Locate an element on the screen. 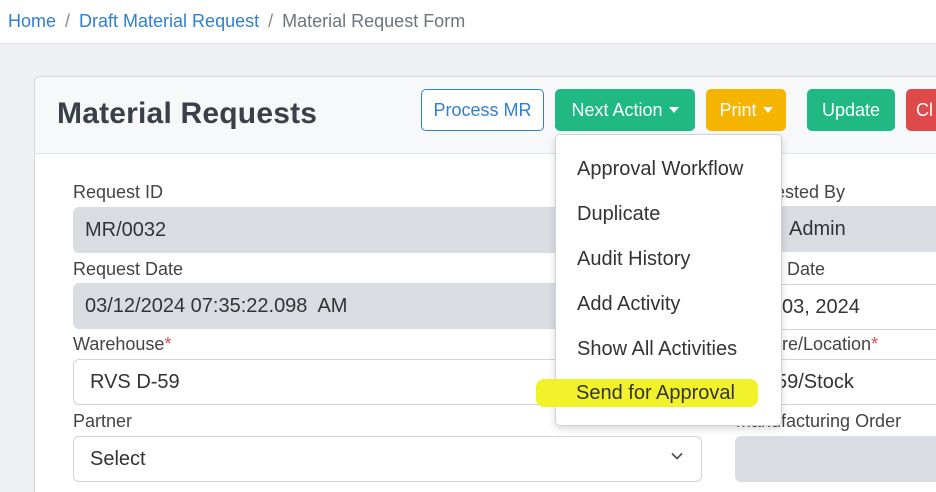 This screenshot has height=492, width=936. store-location-label-text: ore/Location is located at coordinates (822, 344).